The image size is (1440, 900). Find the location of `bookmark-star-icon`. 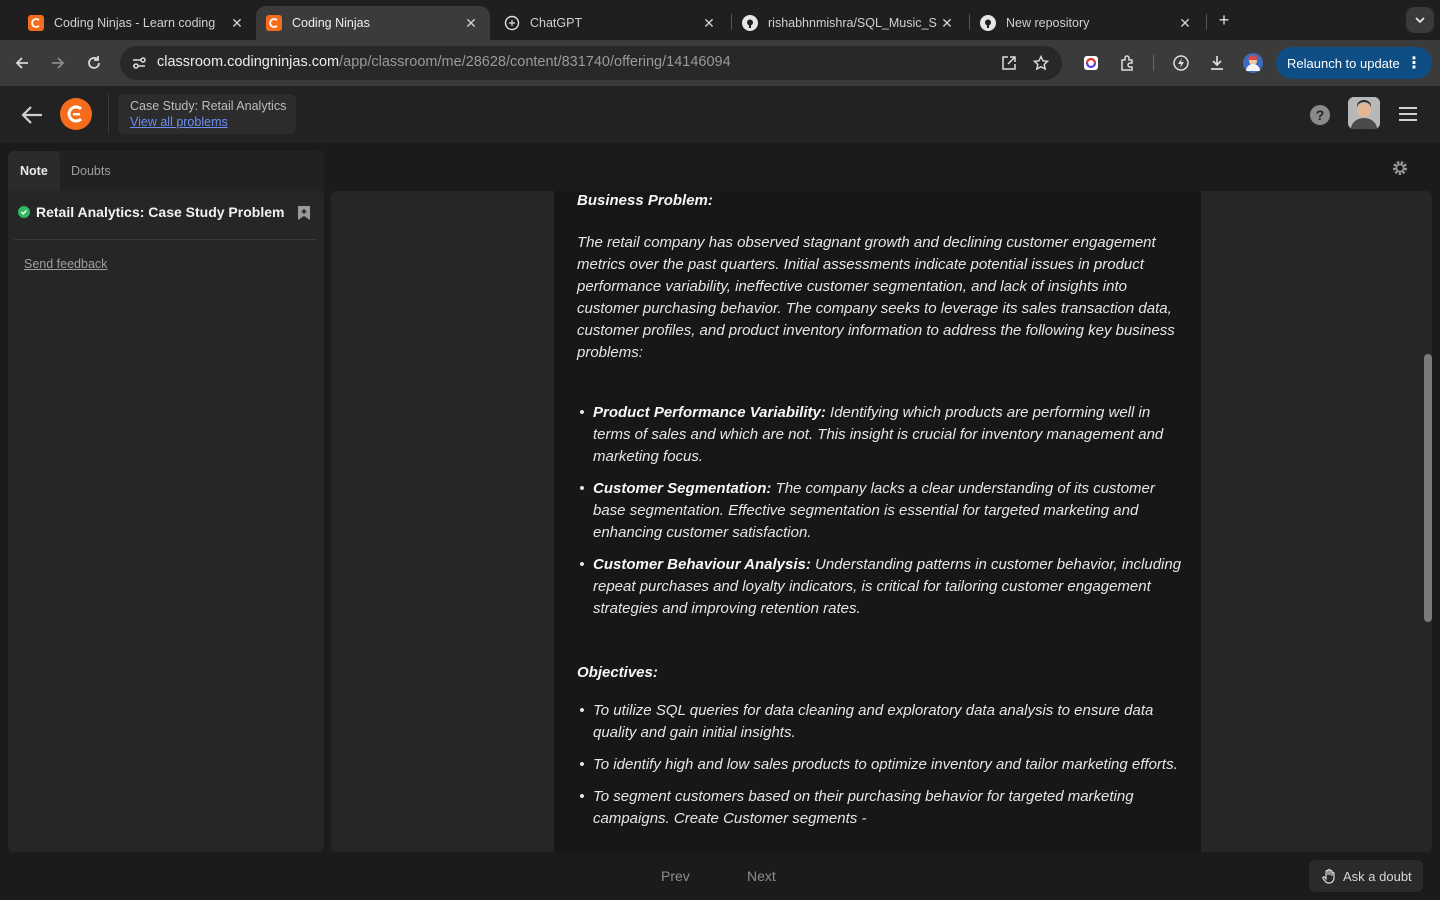

bookmark-star-icon is located at coordinates (1041, 63).